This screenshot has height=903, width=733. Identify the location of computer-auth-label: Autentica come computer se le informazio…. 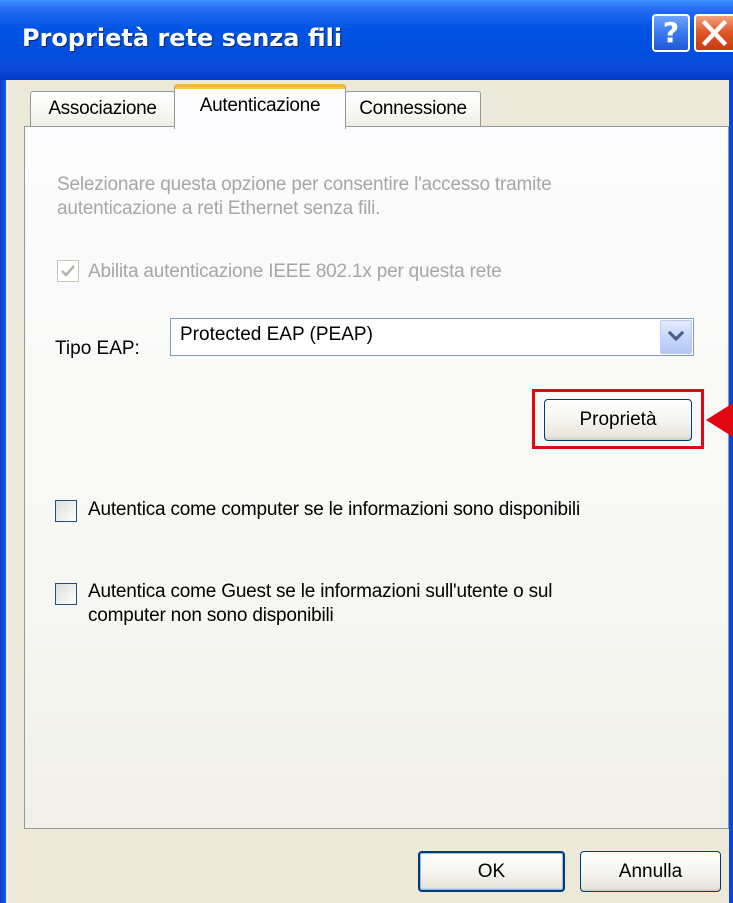
(334, 509).